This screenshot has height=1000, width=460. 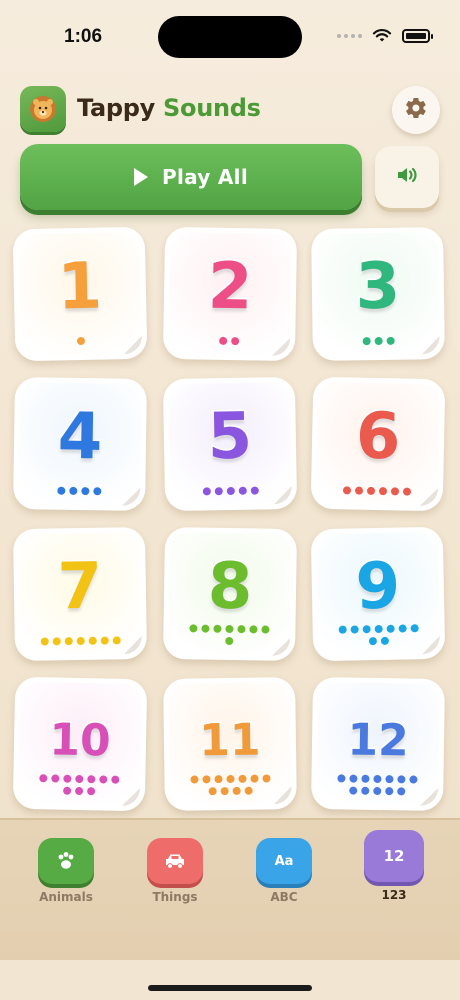 I want to click on number-tile-3: 3, so click(x=378, y=294).